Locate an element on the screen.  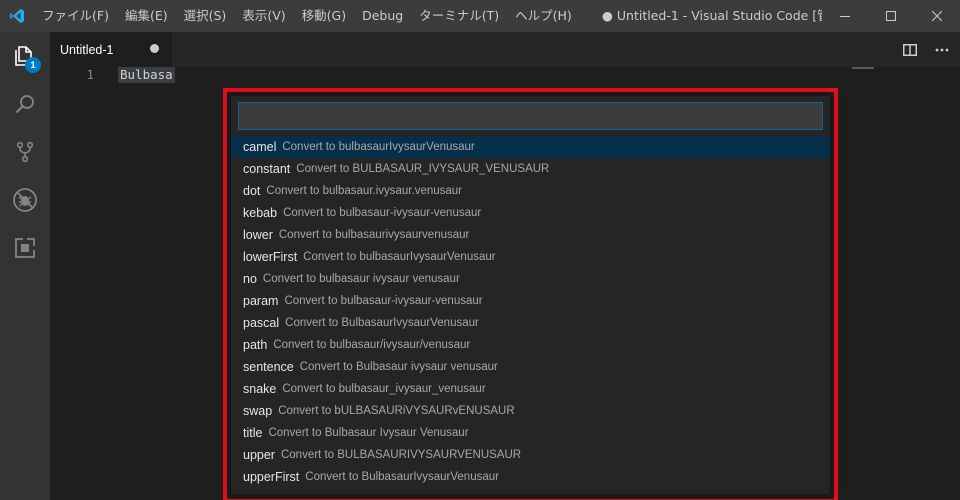
quick-pick-item-label: title is located at coordinates (253, 433).